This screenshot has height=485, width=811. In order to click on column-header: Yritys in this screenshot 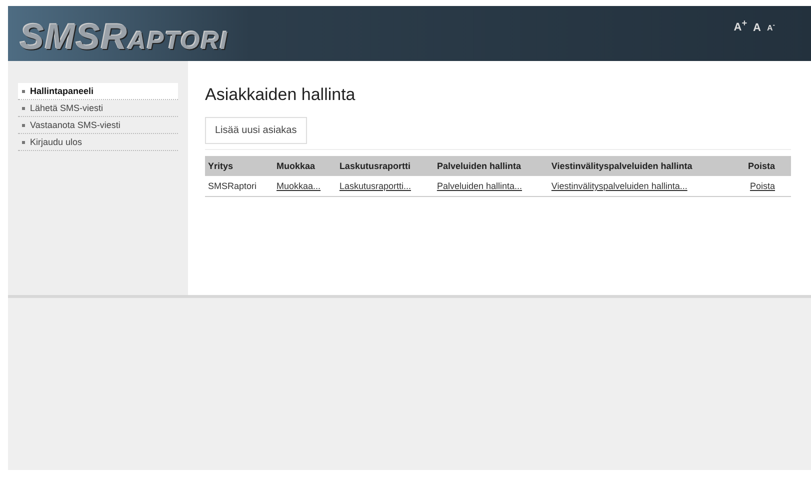, I will do `click(239, 166)`.